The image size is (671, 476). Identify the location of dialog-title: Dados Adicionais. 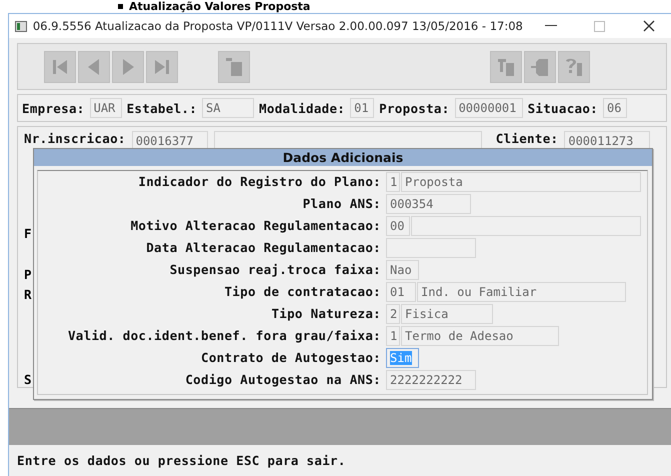
(343, 157).